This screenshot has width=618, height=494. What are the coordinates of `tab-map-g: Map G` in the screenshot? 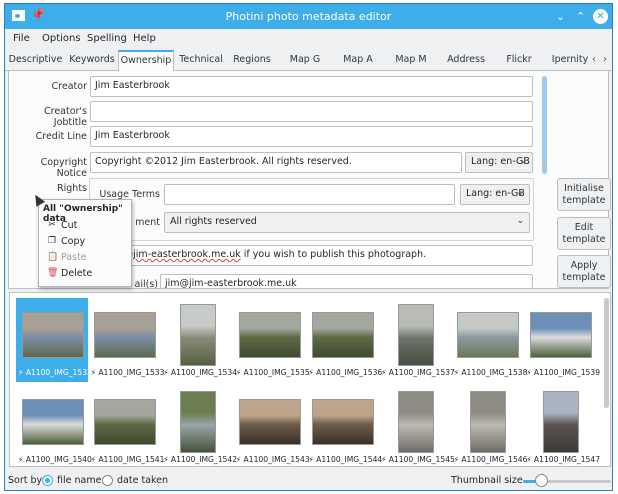 It's located at (305, 61).